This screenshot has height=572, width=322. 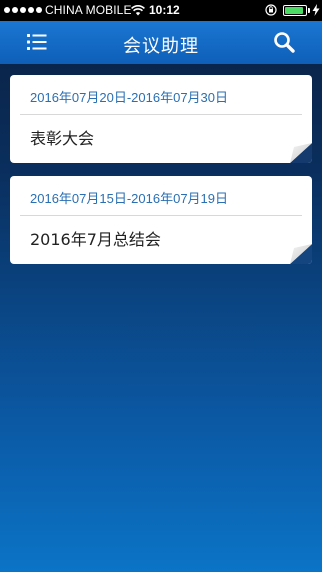 What do you see at coordinates (62, 138) in the screenshot?
I see `meeting-title: 表彰大会` at bounding box center [62, 138].